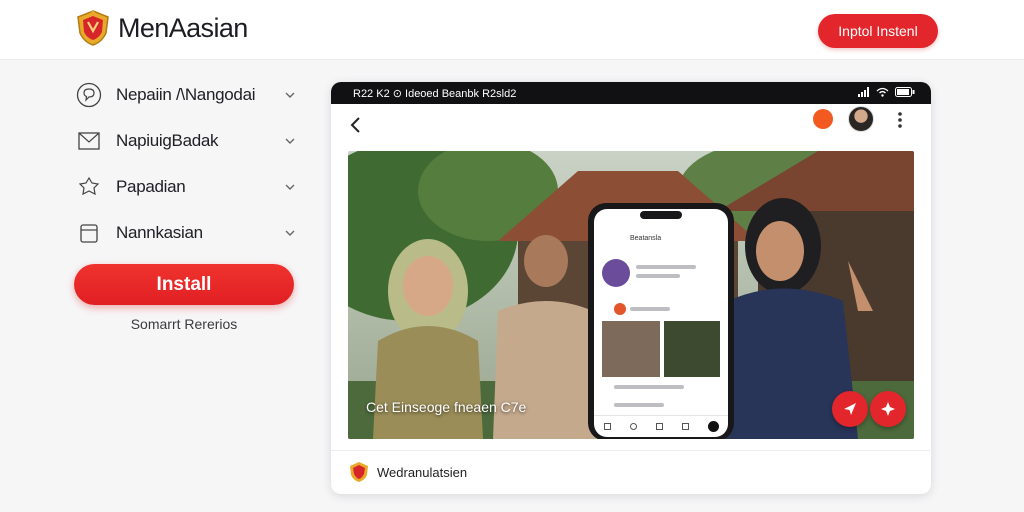  What do you see at coordinates (183, 28) in the screenshot?
I see `brand-name: MenAasian` at bounding box center [183, 28].